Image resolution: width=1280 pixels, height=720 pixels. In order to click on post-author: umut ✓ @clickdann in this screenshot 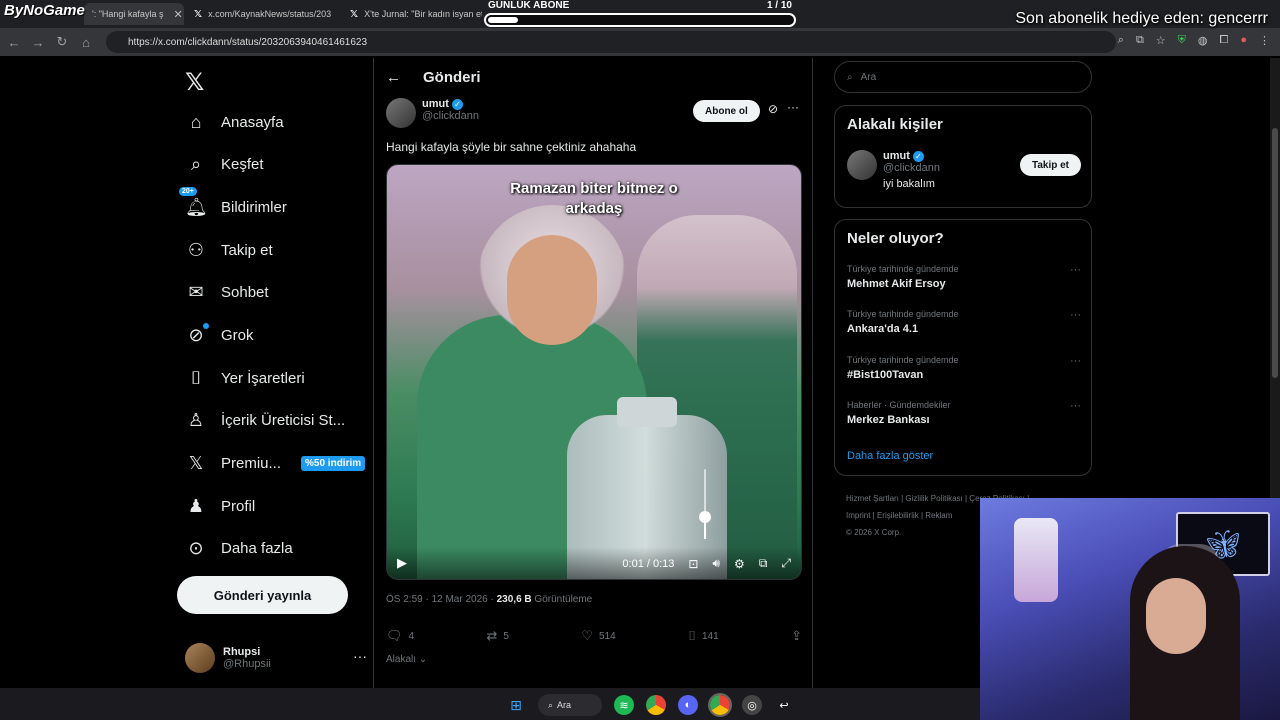, I will do `click(432, 113)`.